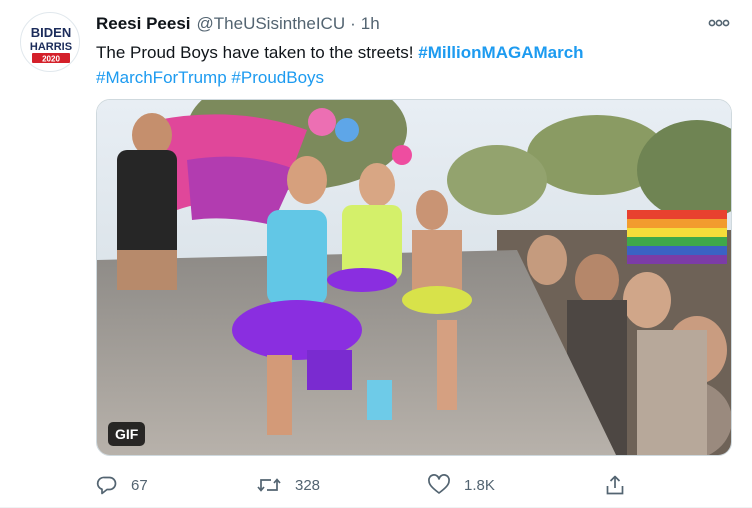  I want to click on retweet-count: 328, so click(308, 485).